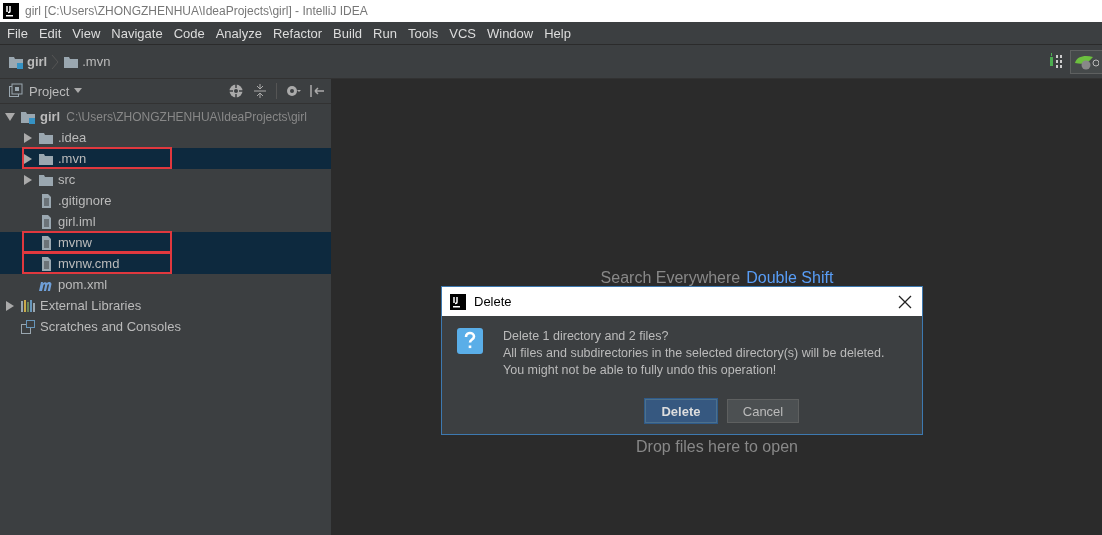  Describe the element at coordinates (165, 242) in the screenshot. I see `tree-item: mvnw` at that location.